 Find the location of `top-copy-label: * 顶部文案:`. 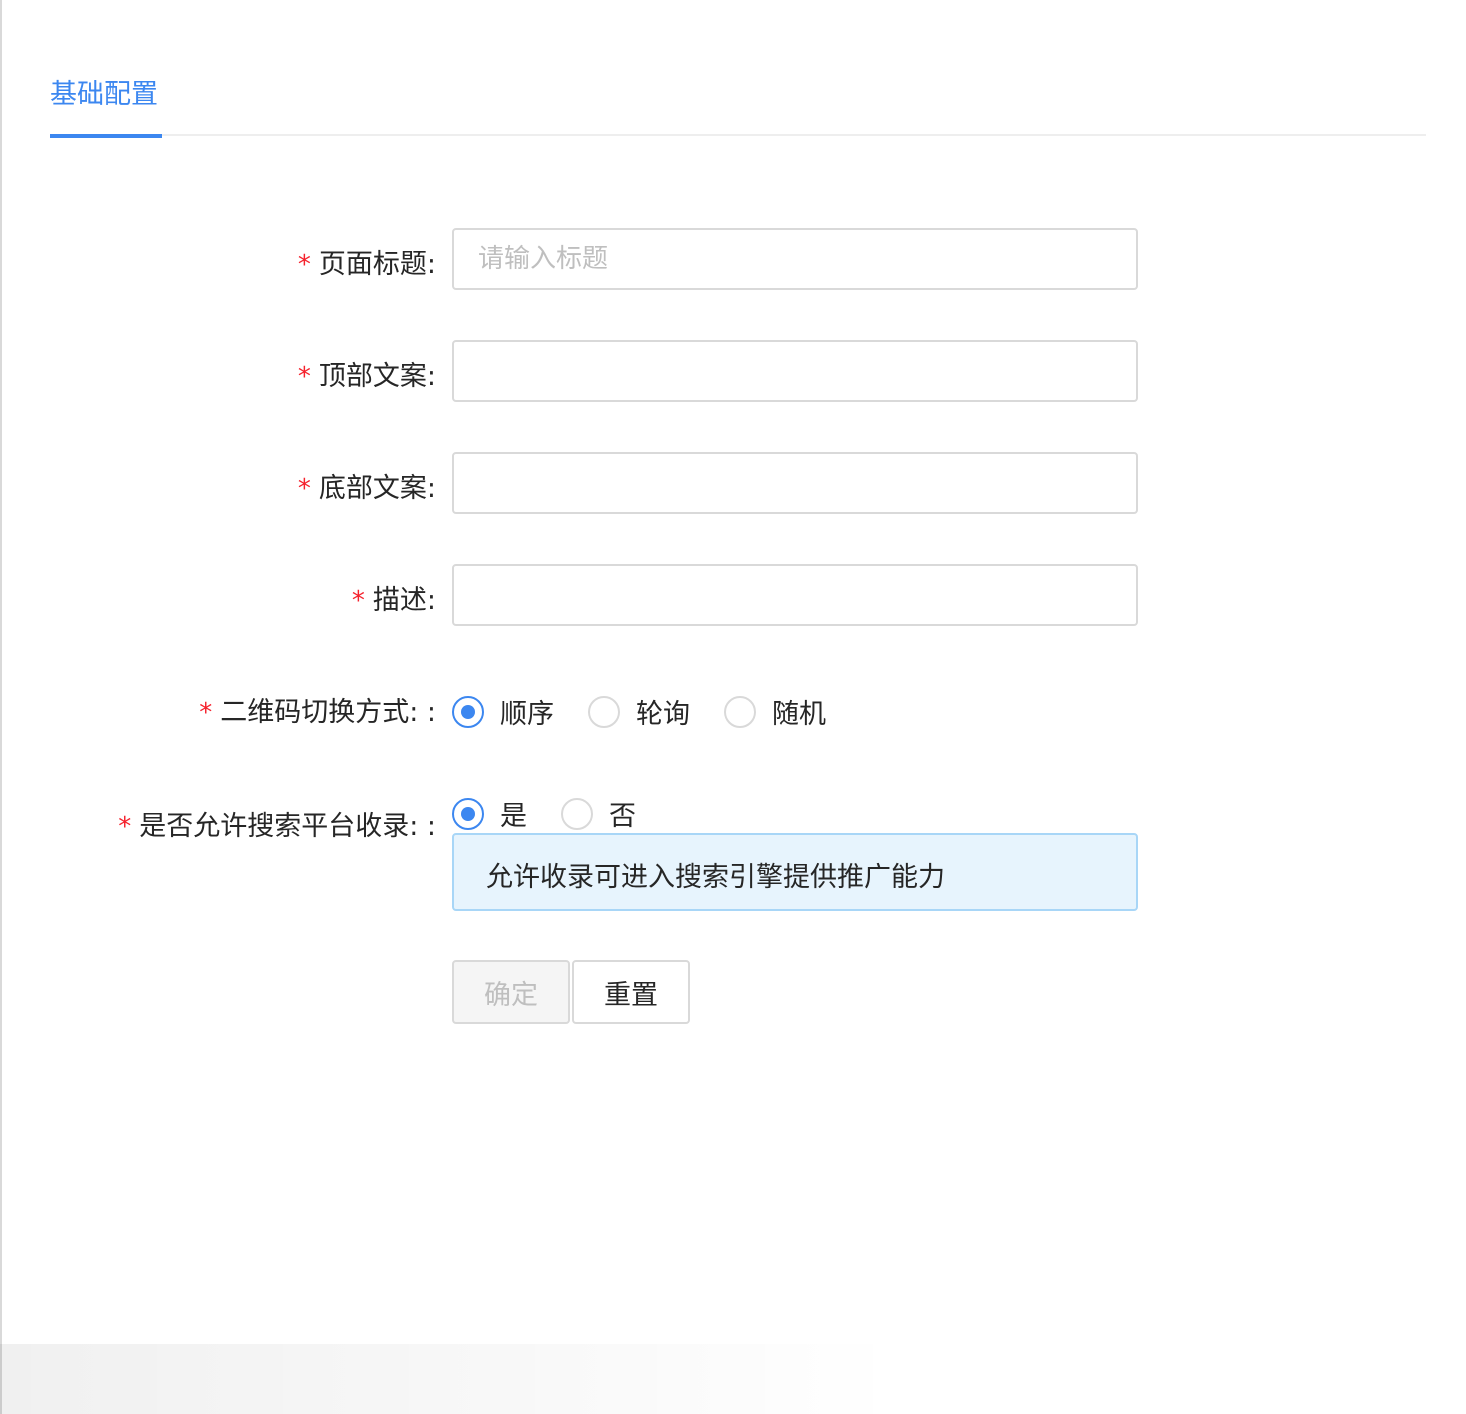

top-copy-label: * 顶部文案: is located at coordinates (366, 376).